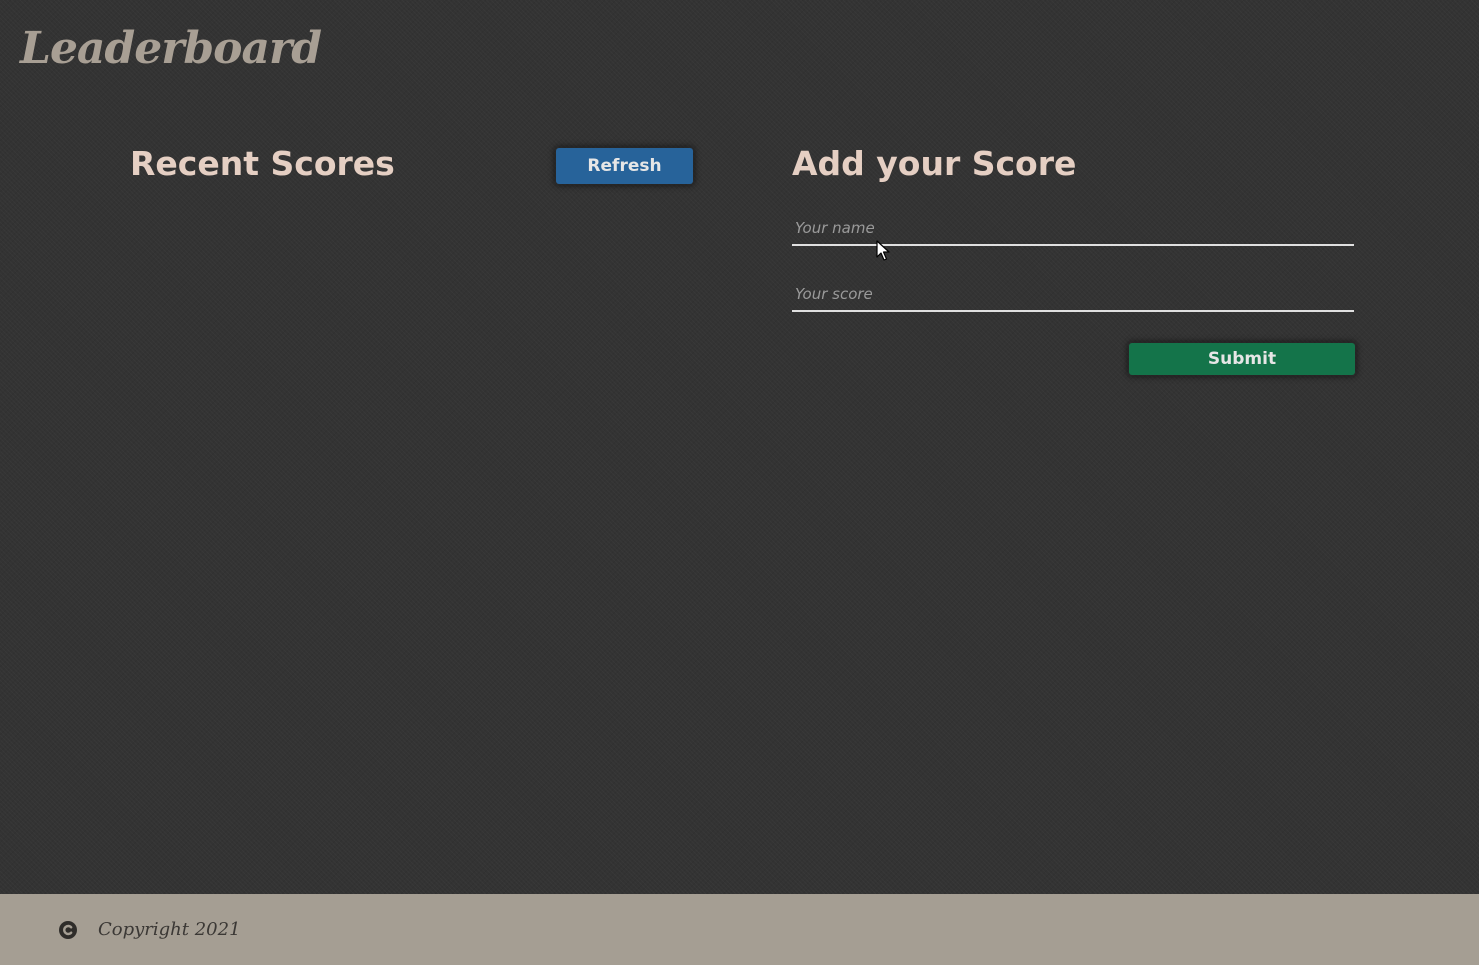 This screenshot has width=1479, height=965. I want to click on refresh-button: Refresh, so click(624, 166).